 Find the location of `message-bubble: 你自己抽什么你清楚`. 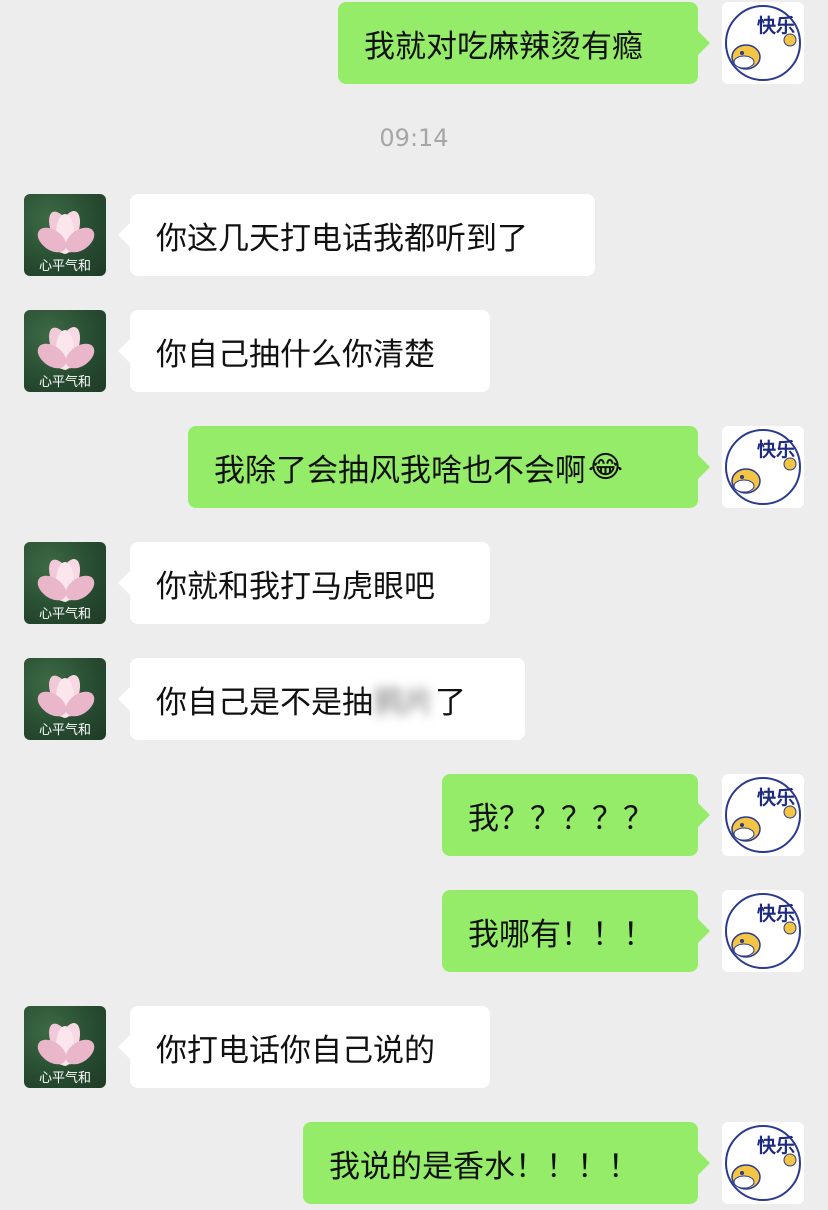

message-bubble: 你自己抽什么你清楚 is located at coordinates (304, 351).